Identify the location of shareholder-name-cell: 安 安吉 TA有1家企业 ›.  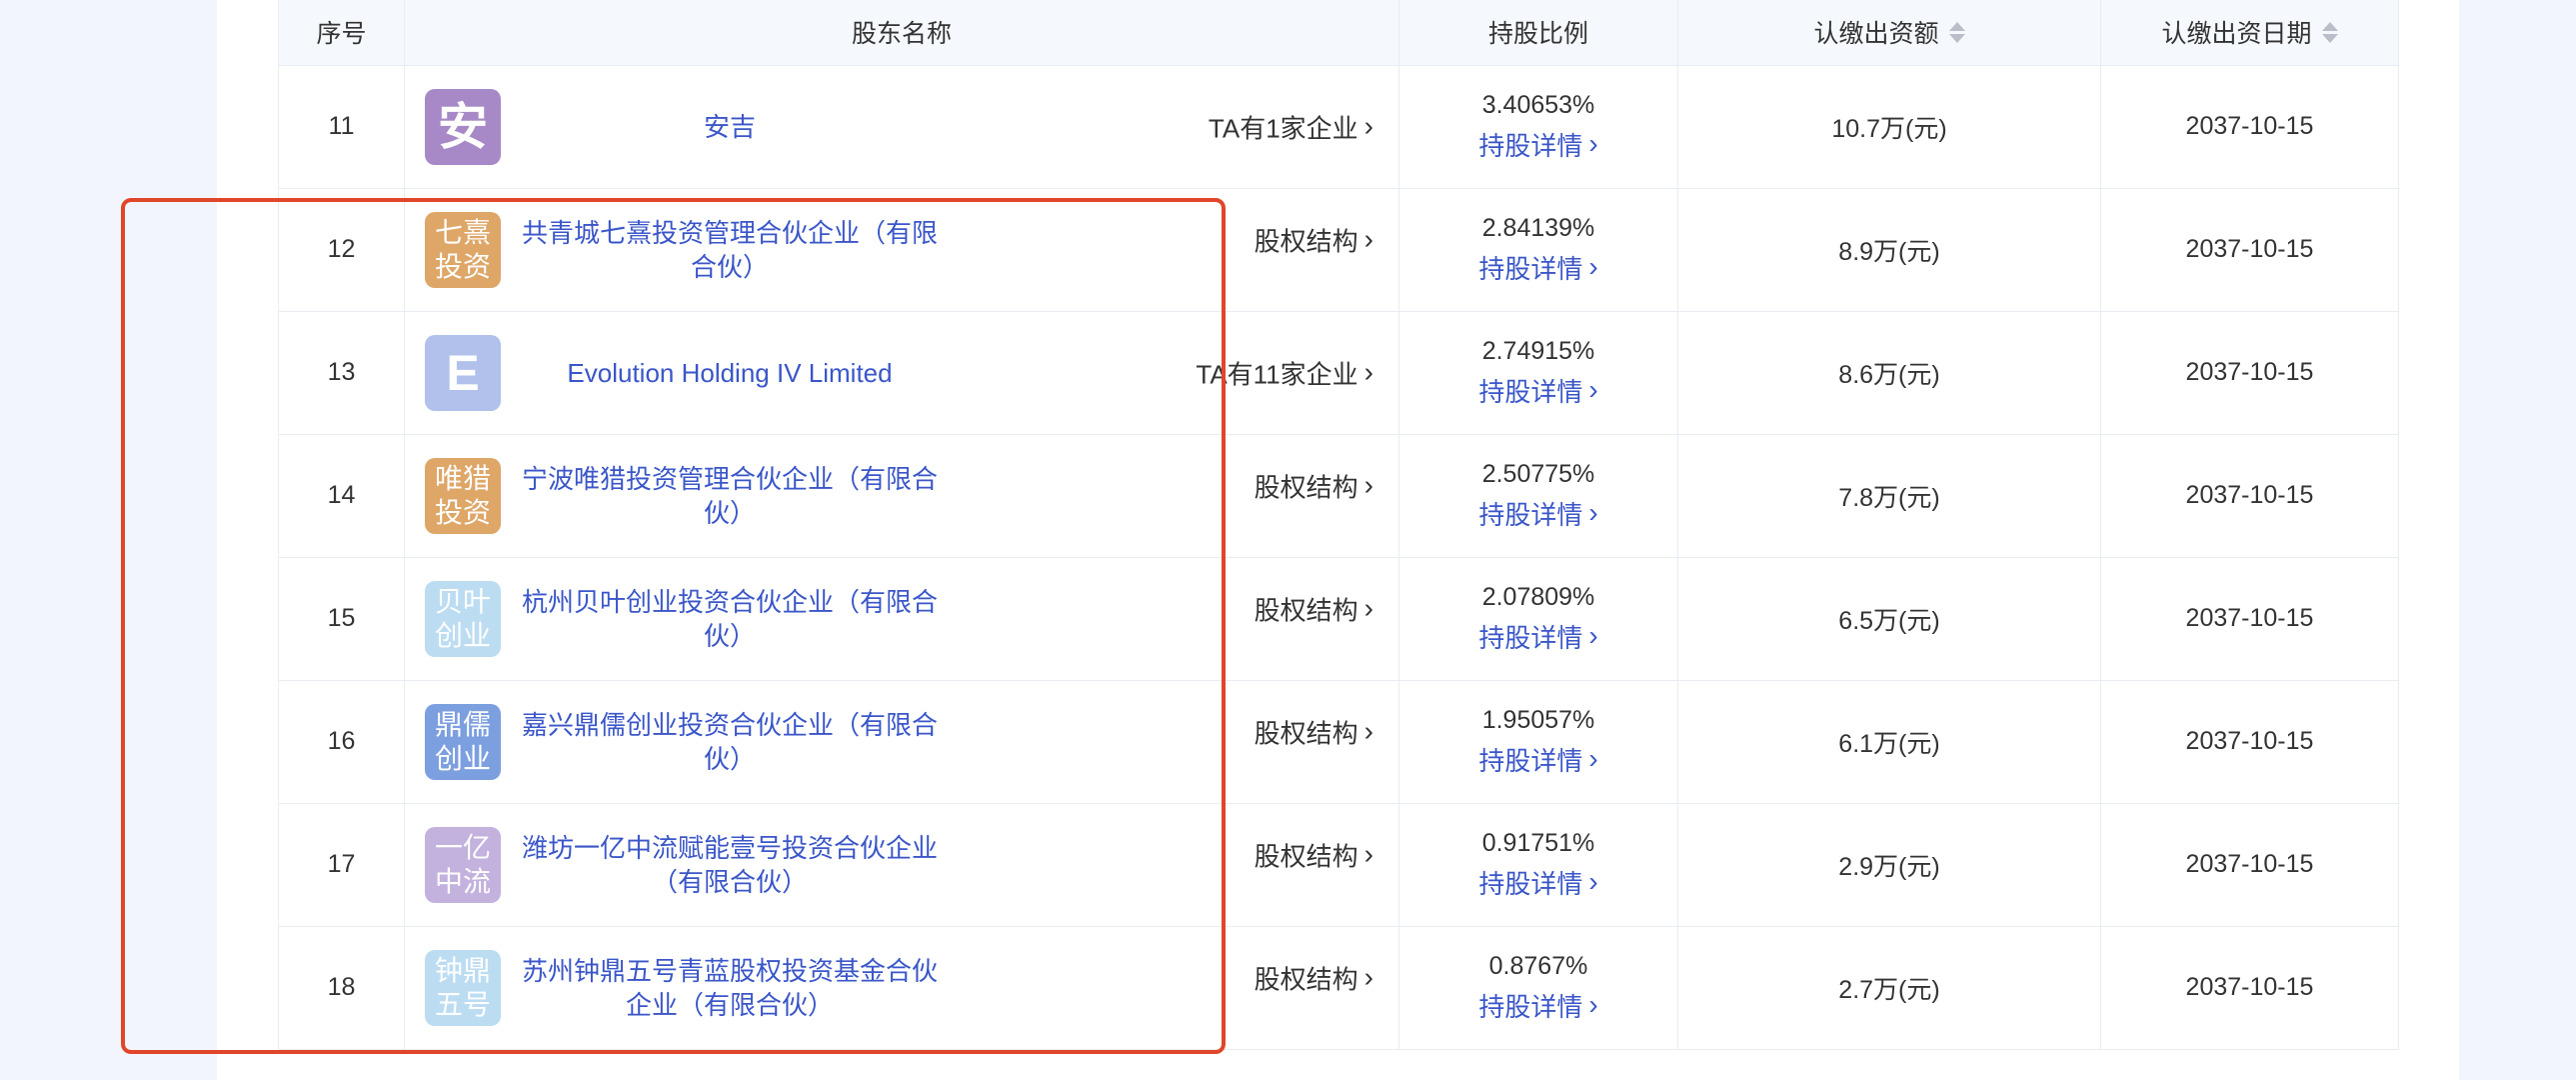
(901, 126).